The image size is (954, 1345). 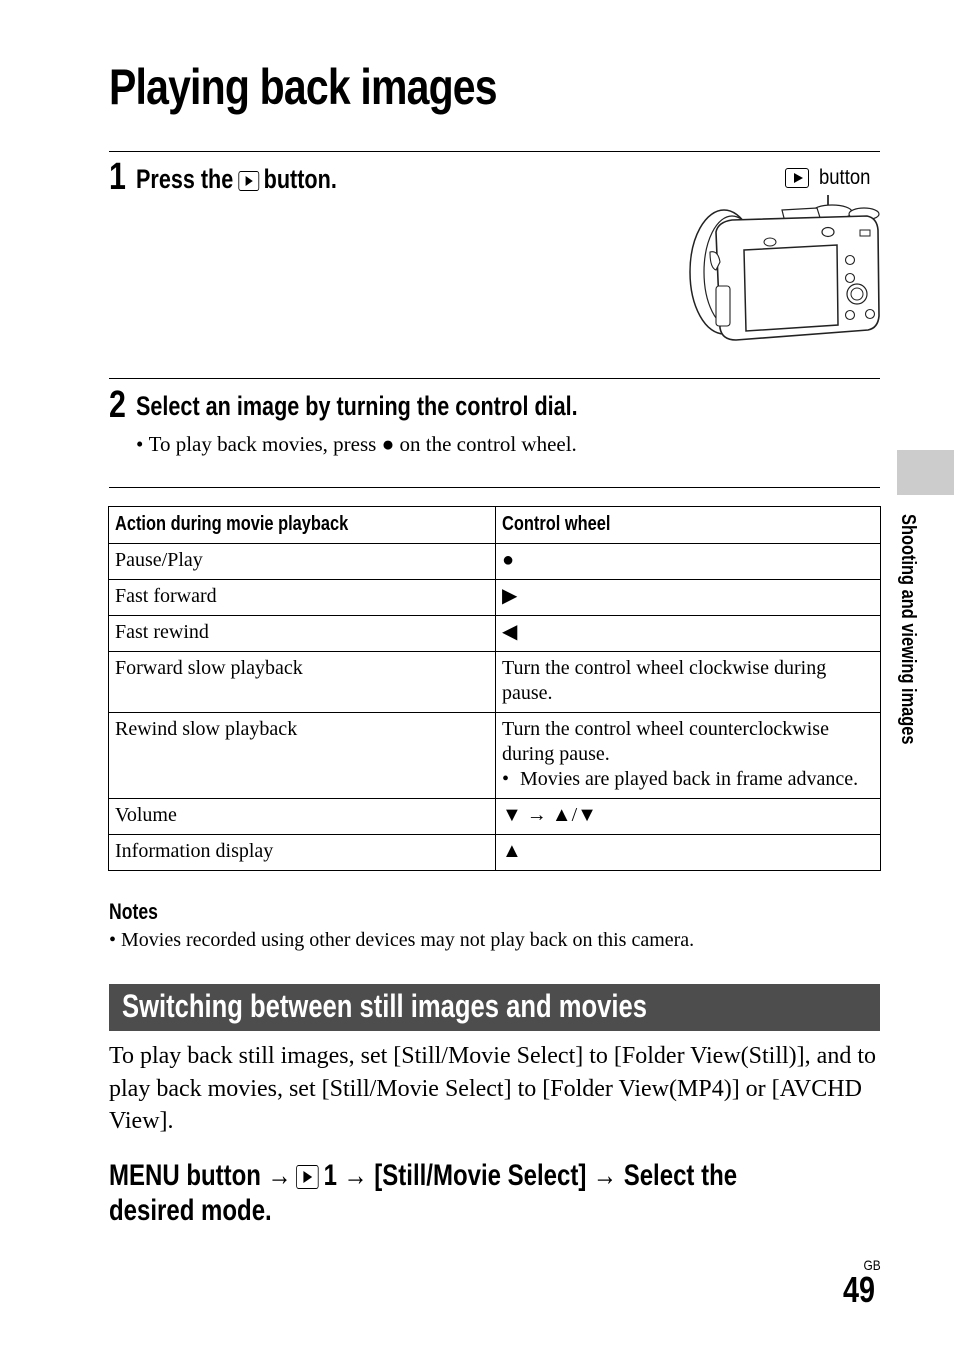 I want to click on step-number: 1, so click(x=117, y=177).